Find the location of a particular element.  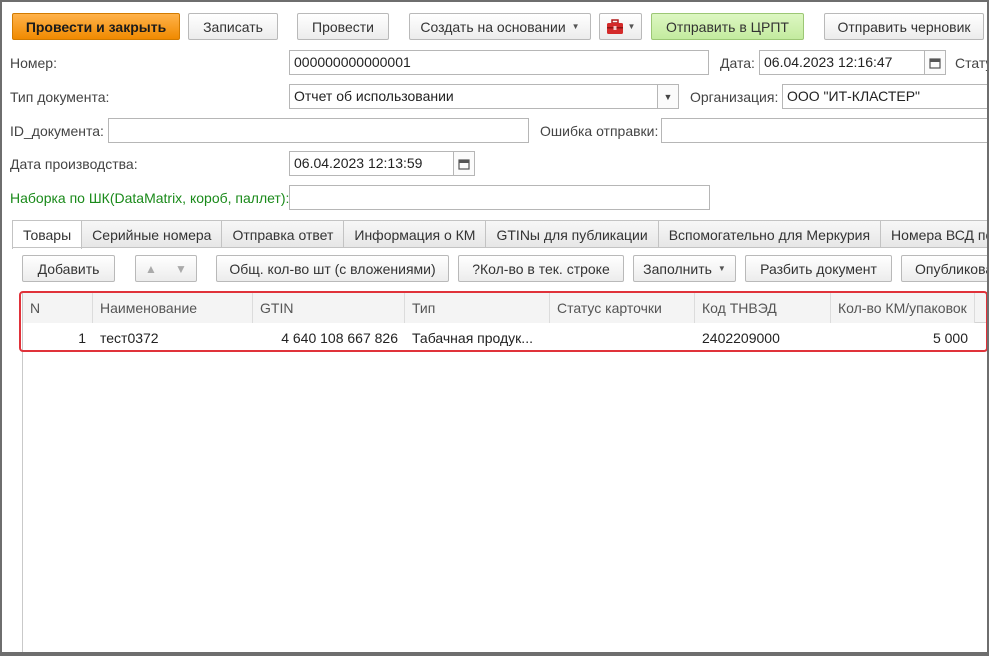

organization-field: ООО "ИТ-КЛАСТЕР" is located at coordinates (884, 96).